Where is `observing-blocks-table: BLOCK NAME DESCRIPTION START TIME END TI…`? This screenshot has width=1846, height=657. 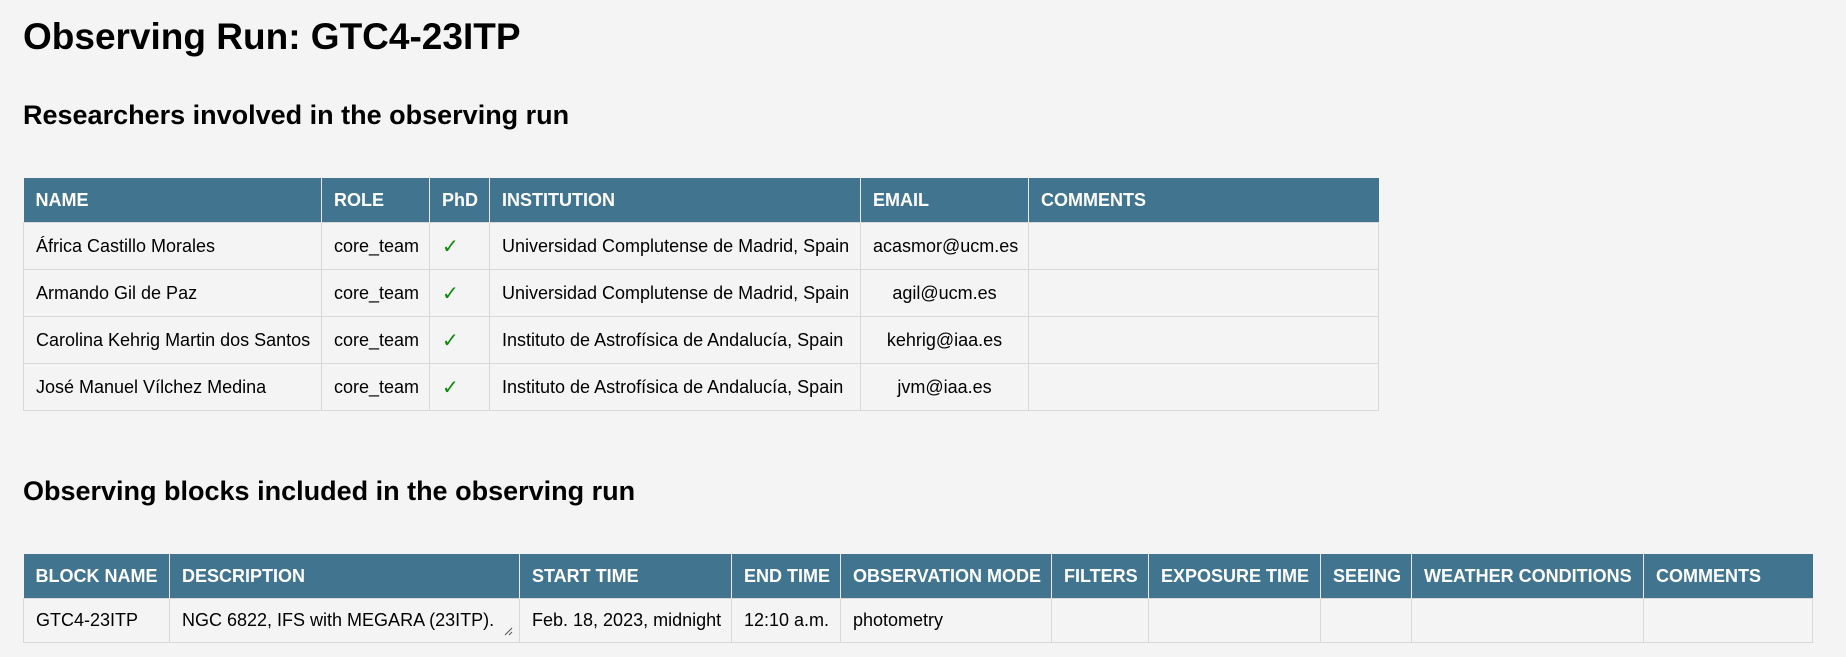
observing-blocks-table: BLOCK NAME DESCRIPTION START TIME END TI… is located at coordinates (918, 598).